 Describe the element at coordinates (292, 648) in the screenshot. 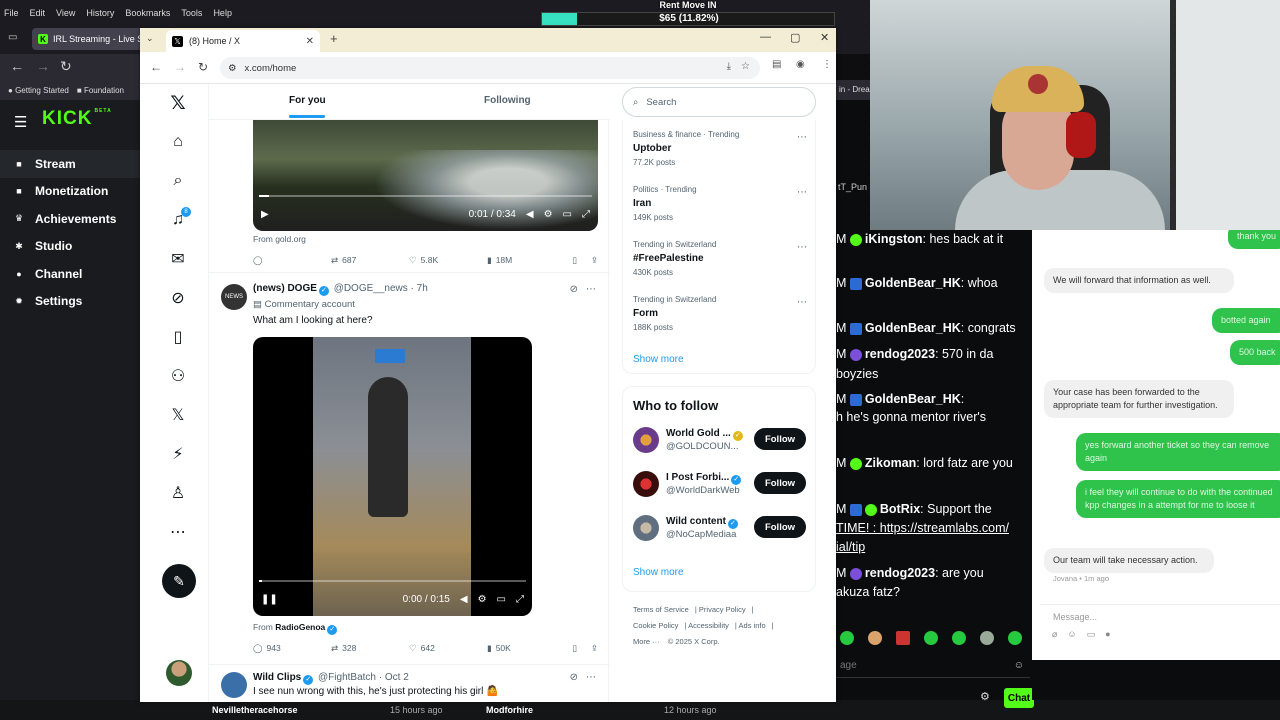

I see `reply-button: ◯ 943` at that location.